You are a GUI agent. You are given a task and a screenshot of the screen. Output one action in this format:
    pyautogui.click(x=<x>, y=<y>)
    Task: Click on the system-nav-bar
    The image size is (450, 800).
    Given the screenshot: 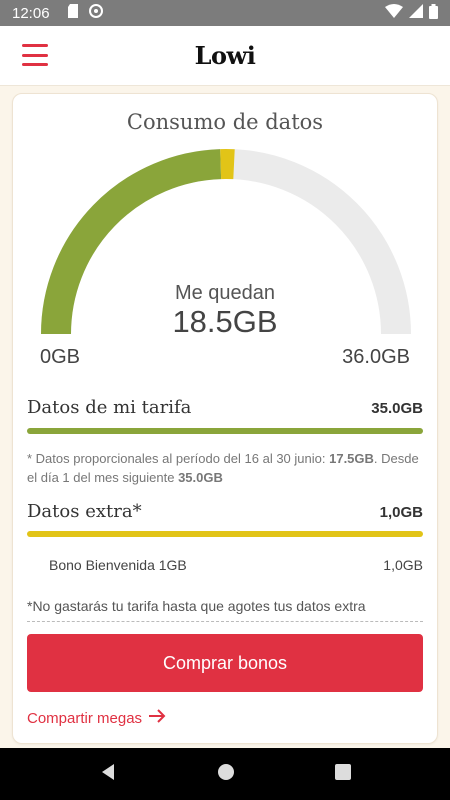 What is the action you would take?
    pyautogui.click(x=225, y=774)
    